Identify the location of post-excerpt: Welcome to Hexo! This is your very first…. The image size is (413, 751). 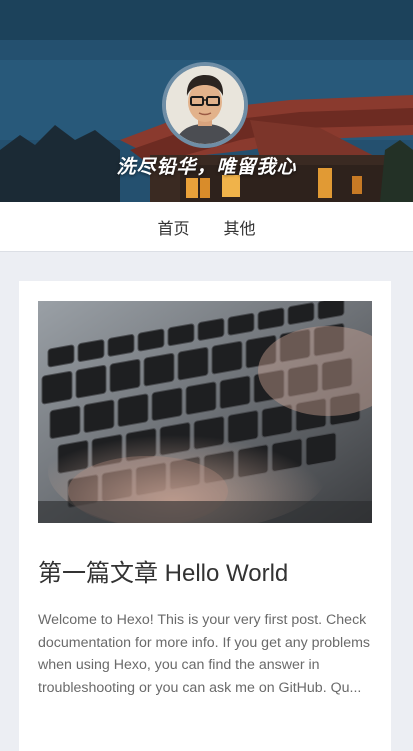
(204, 654).